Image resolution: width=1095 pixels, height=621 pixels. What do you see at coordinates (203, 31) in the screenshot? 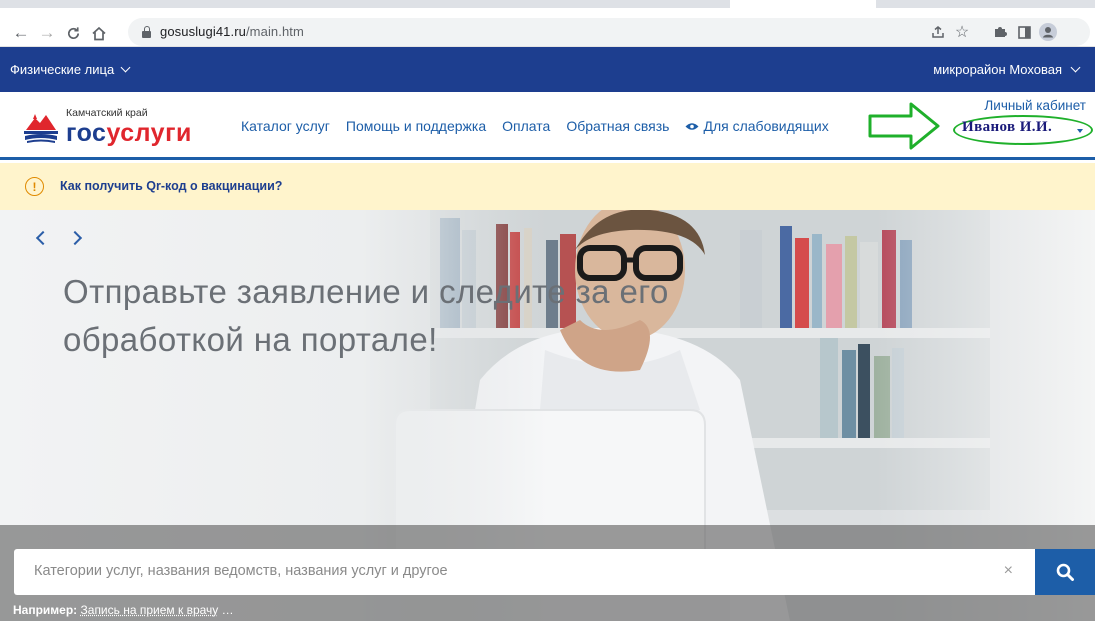
I see `url-domain: gosuslugi41.ru` at bounding box center [203, 31].